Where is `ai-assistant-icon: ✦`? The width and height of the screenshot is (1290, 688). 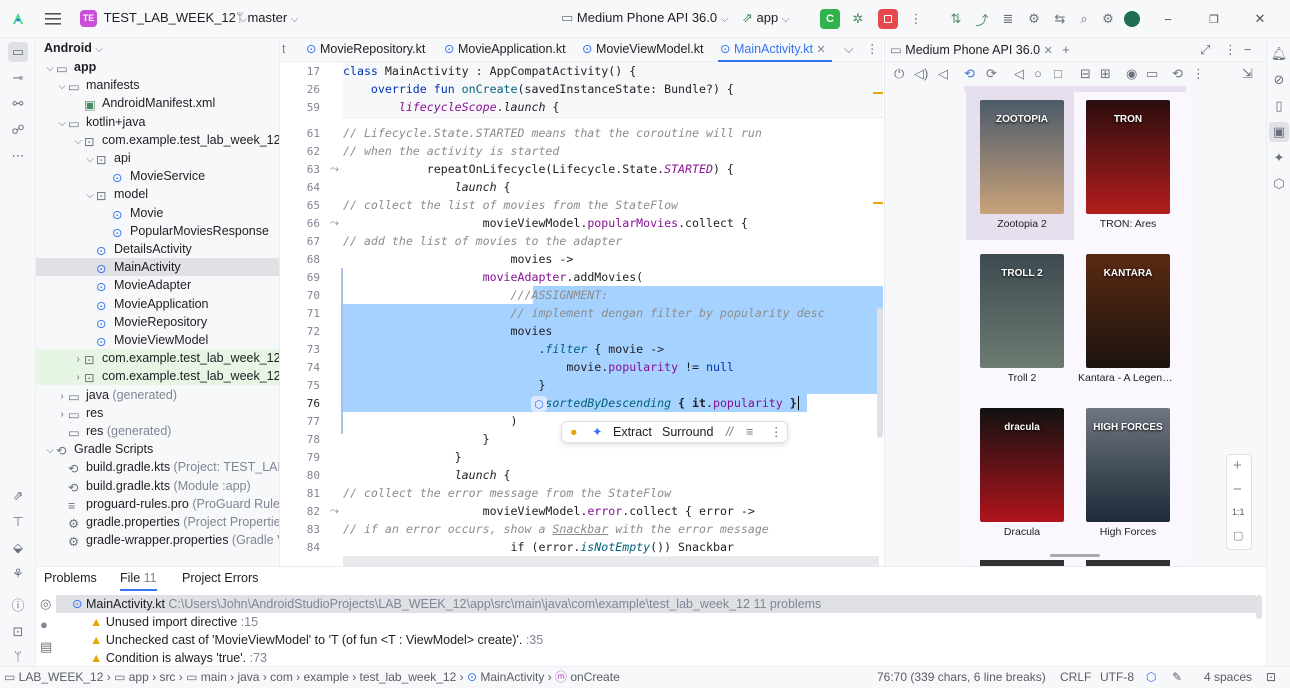
ai-assistant-icon: ✦ is located at coordinates (1279, 158).